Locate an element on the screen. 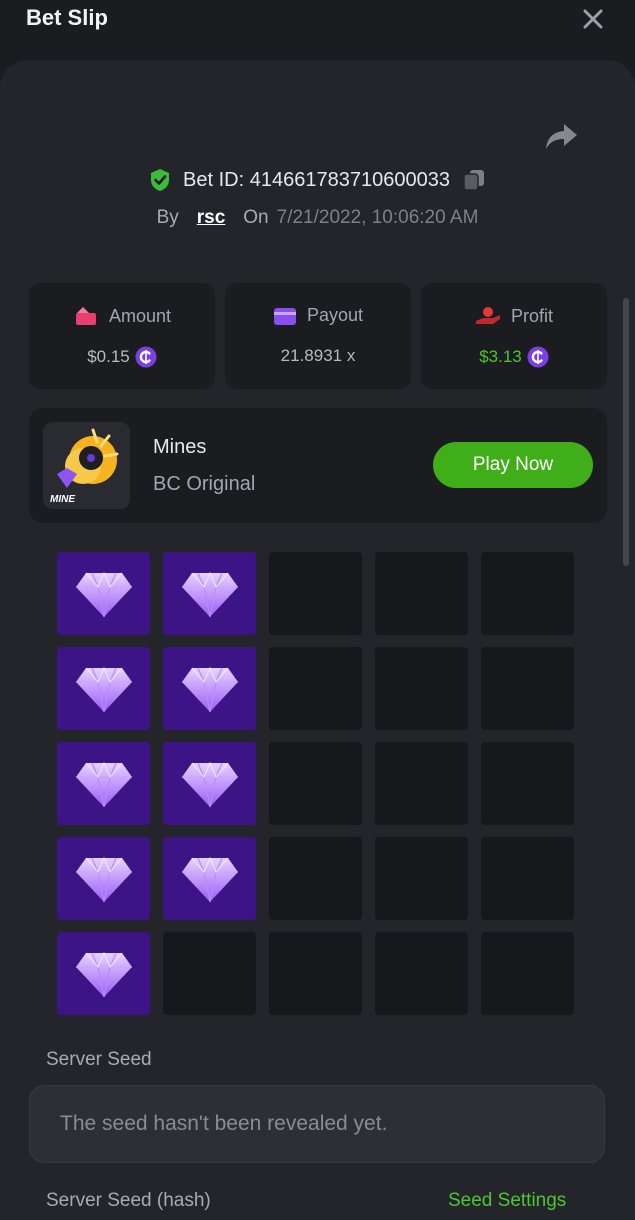 Image resolution: width=635 pixels, height=1220 pixels. amount-label: Amount is located at coordinates (140, 315).